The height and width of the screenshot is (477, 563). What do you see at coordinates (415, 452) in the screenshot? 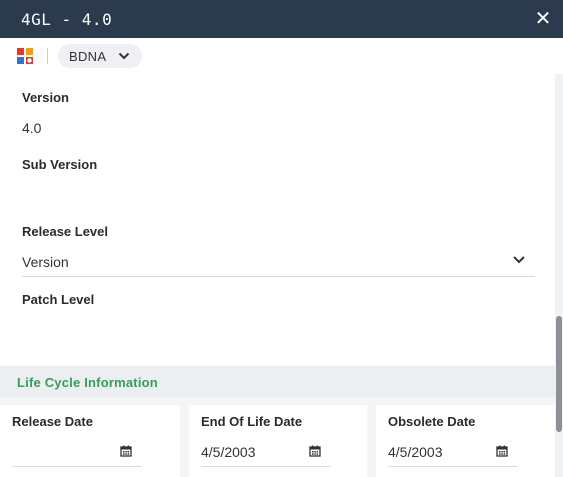
I see `obsolete-date-value: 4/5/2003` at bounding box center [415, 452].